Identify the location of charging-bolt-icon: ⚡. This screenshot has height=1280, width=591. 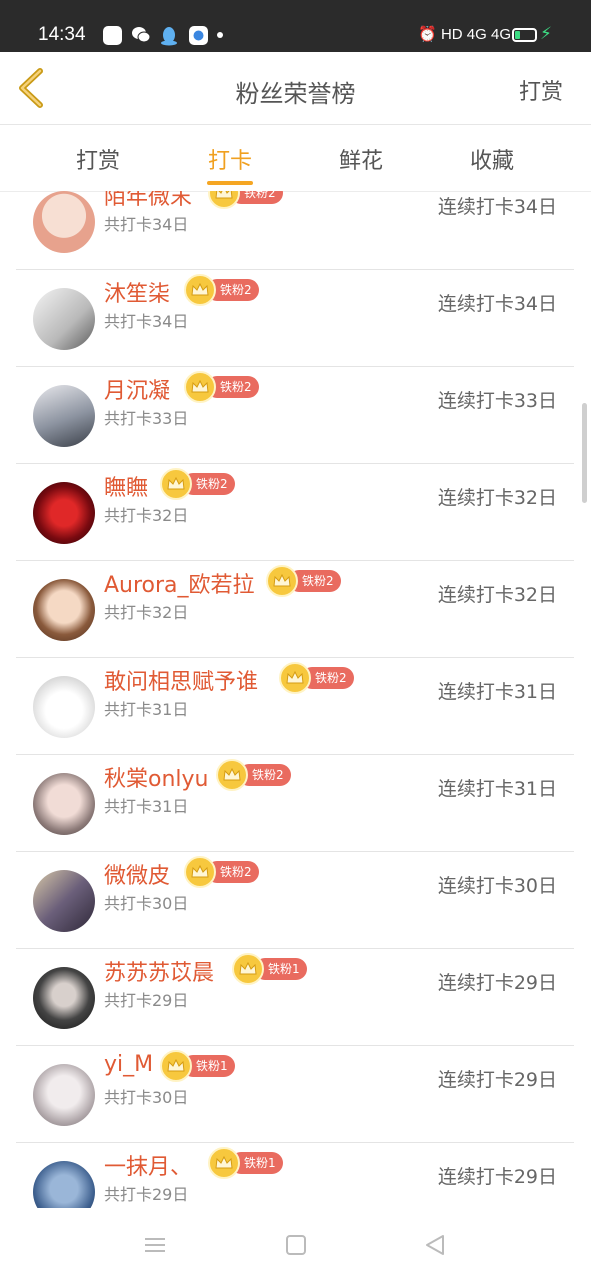
(546, 34).